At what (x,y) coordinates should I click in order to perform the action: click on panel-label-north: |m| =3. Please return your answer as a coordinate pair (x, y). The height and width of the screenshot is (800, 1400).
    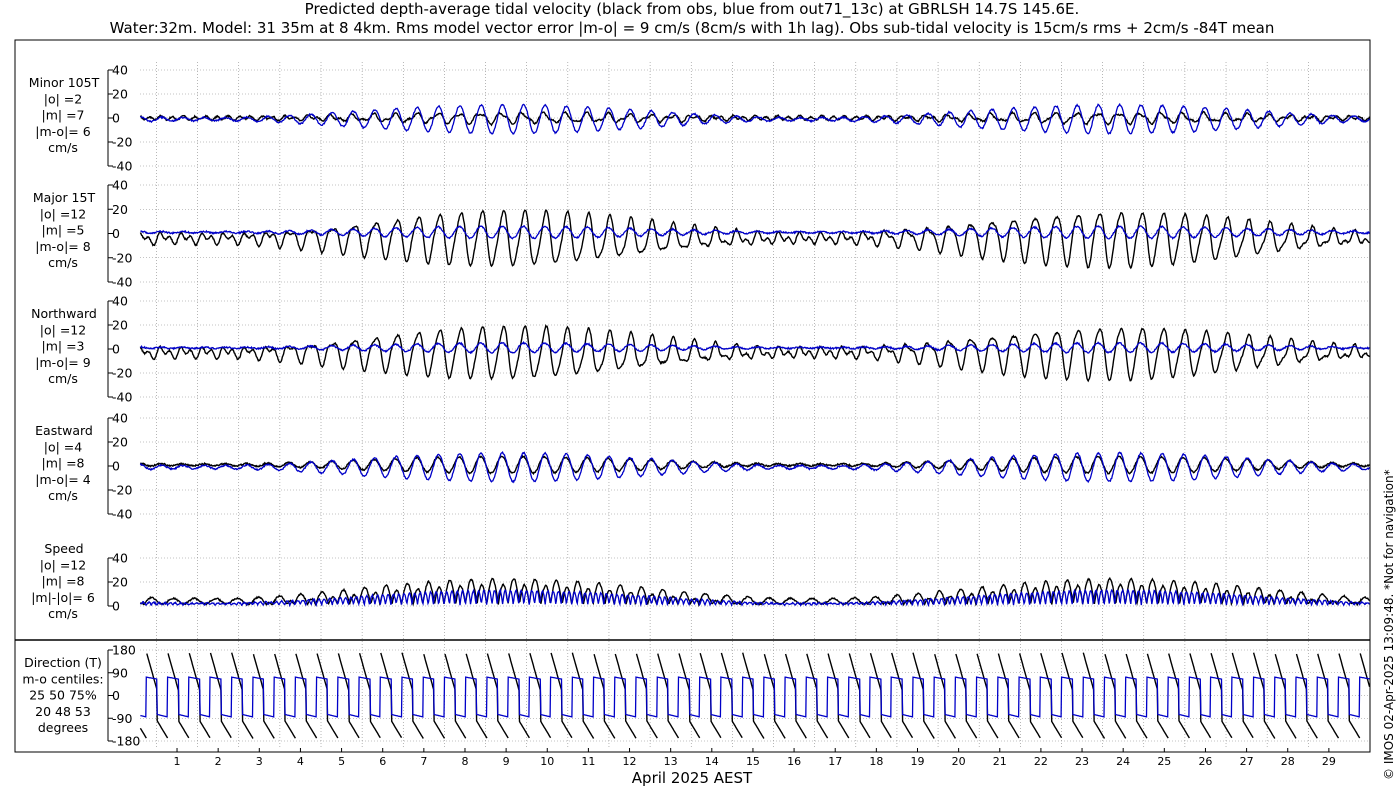
    Looking at the image, I should click on (63, 346).